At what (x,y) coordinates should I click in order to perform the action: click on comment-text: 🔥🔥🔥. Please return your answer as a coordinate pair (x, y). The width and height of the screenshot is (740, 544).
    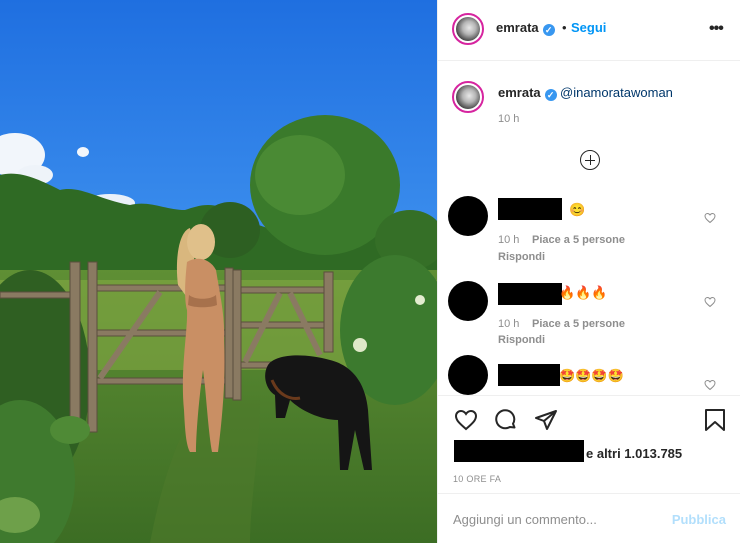
    Looking at the image, I should click on (583, 292).